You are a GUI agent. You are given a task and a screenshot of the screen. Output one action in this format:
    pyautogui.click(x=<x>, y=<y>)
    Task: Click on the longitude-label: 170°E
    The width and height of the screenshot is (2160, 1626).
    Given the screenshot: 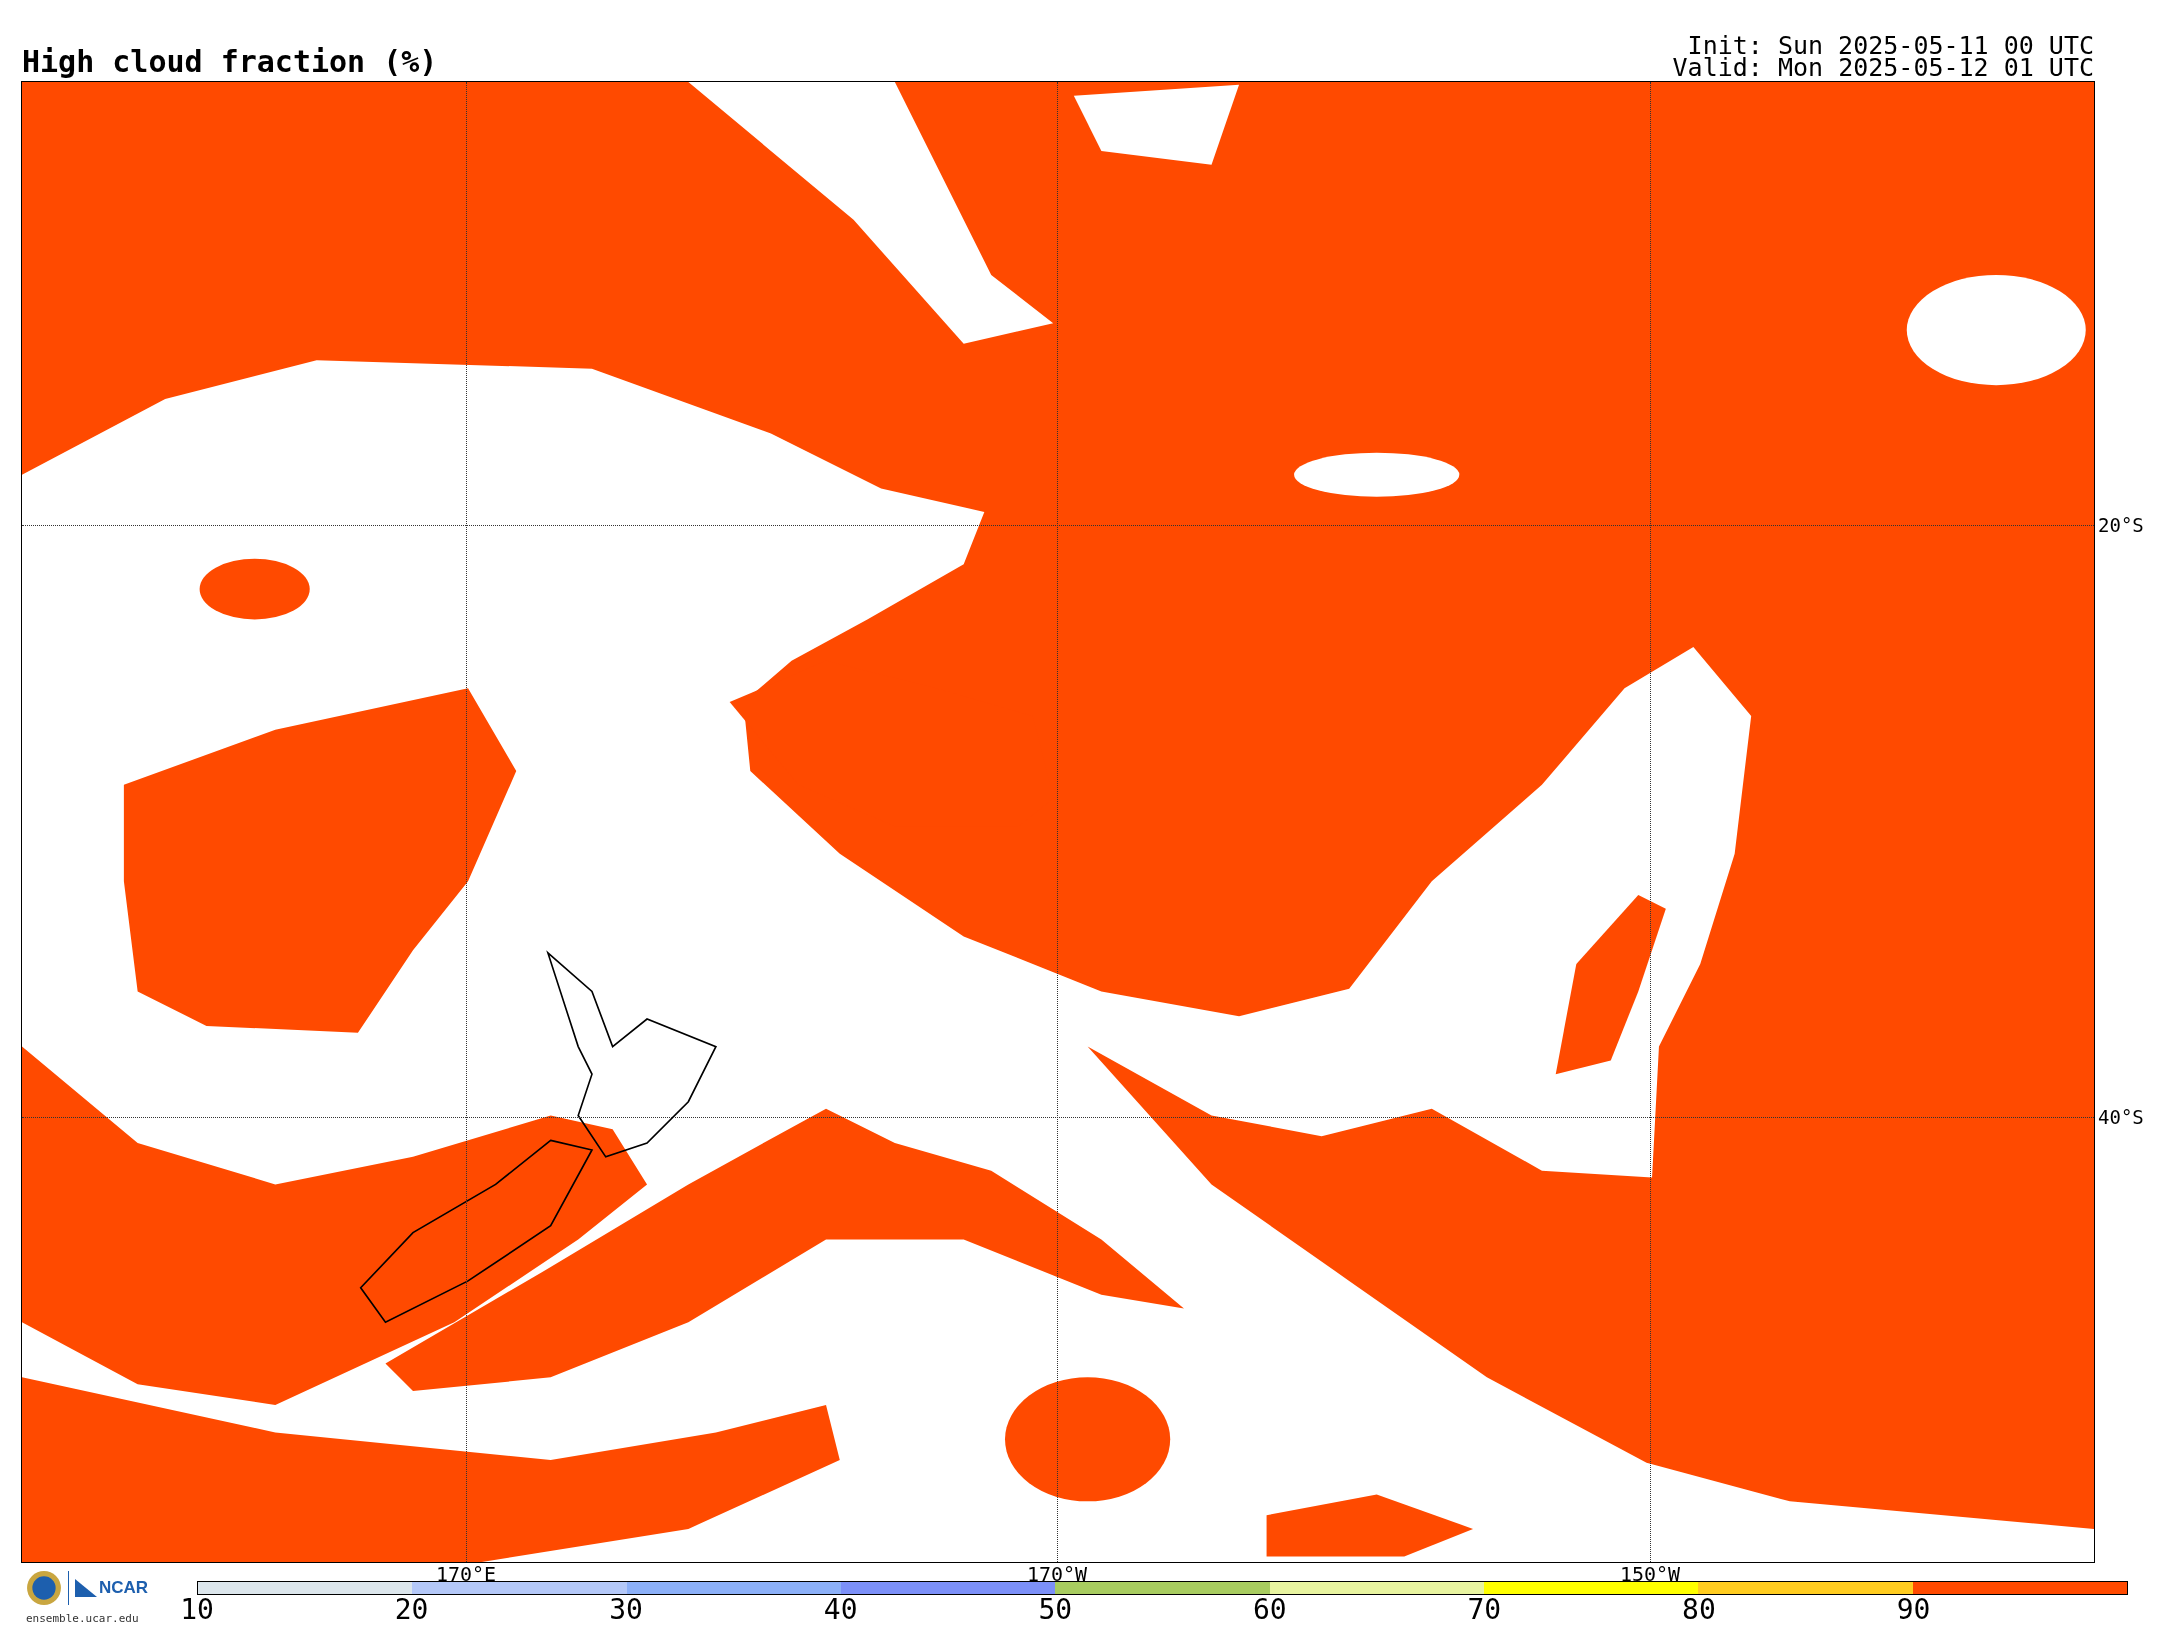 What is the action you would take?
    pyautogui.click(x=466, y=1574)
    